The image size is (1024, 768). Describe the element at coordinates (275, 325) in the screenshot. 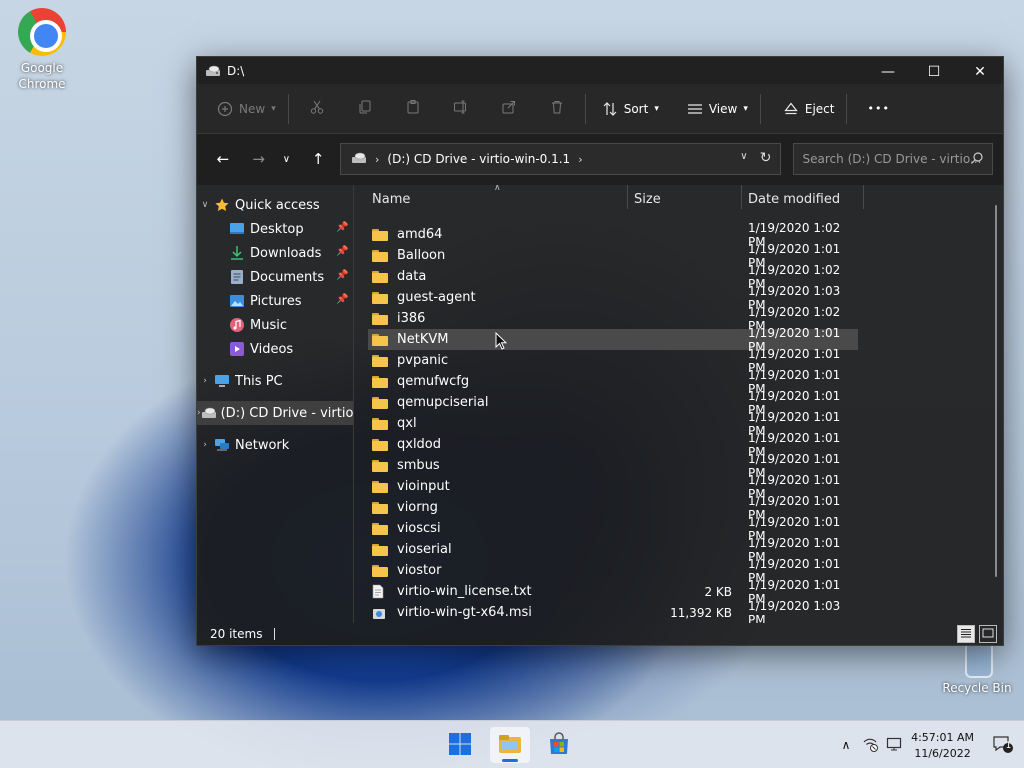

I see `nav-item-music: Music` at that location.